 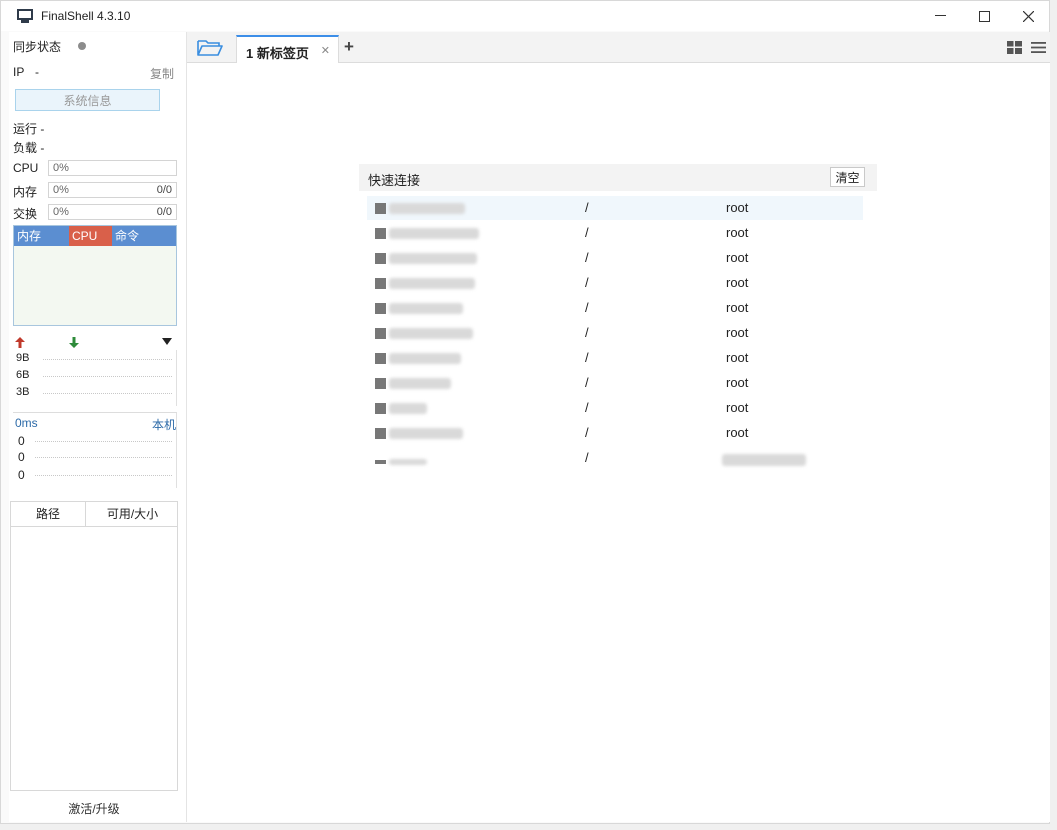 I want to click on copy-ip-button: 复制, so click(x=162, y=73).